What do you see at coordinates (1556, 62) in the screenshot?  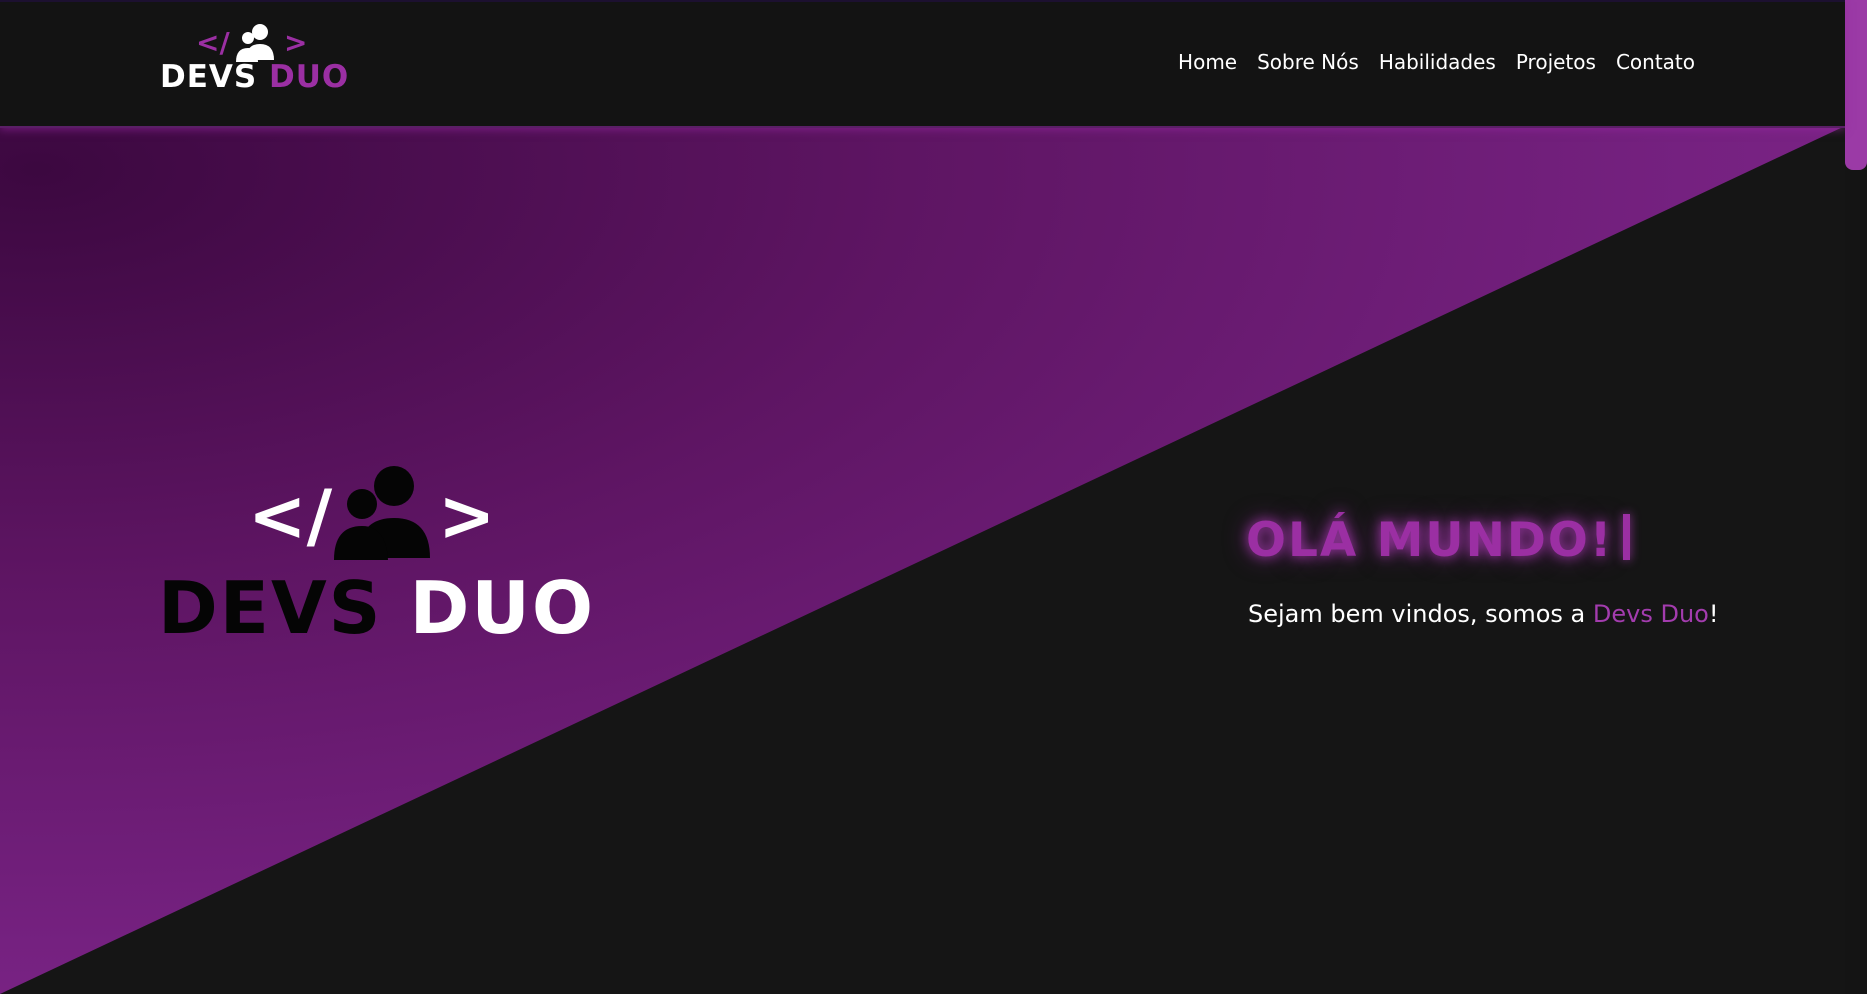 I see `nav-projetos: Projetos` at bounding box center [1556, 62].